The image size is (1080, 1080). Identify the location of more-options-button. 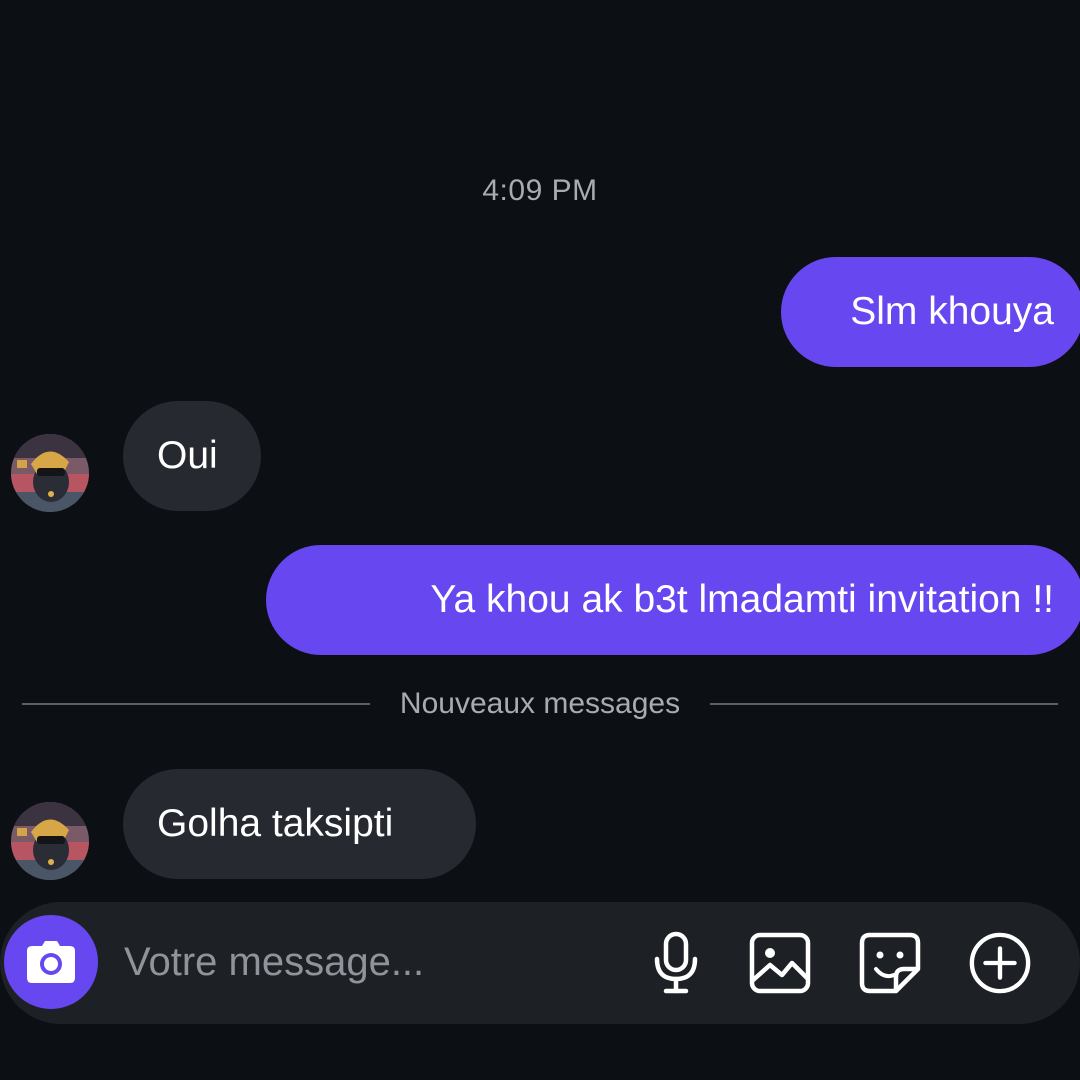
(1000, 963).